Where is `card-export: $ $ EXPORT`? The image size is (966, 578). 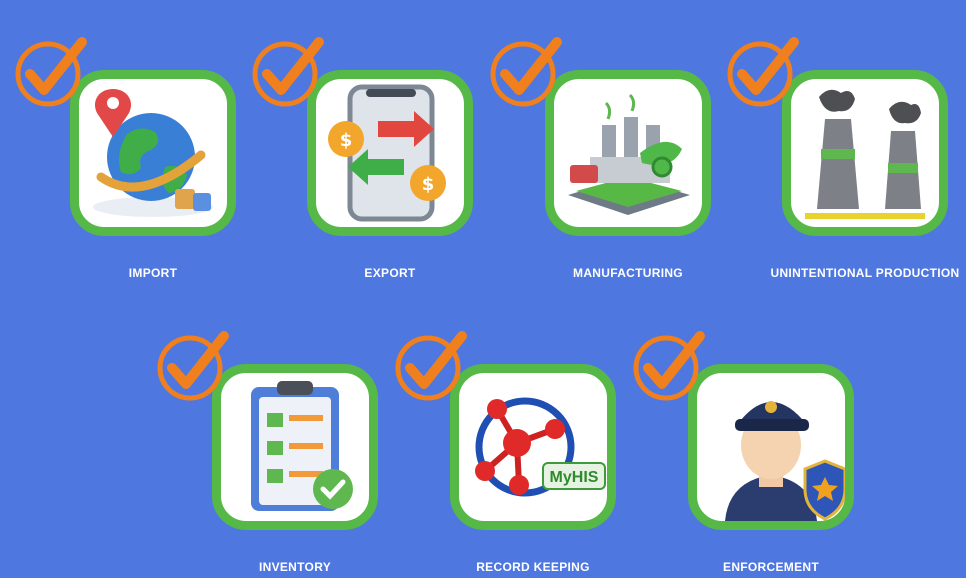 card-export: $ $ EXPORT is located at coordinates (363, 158).